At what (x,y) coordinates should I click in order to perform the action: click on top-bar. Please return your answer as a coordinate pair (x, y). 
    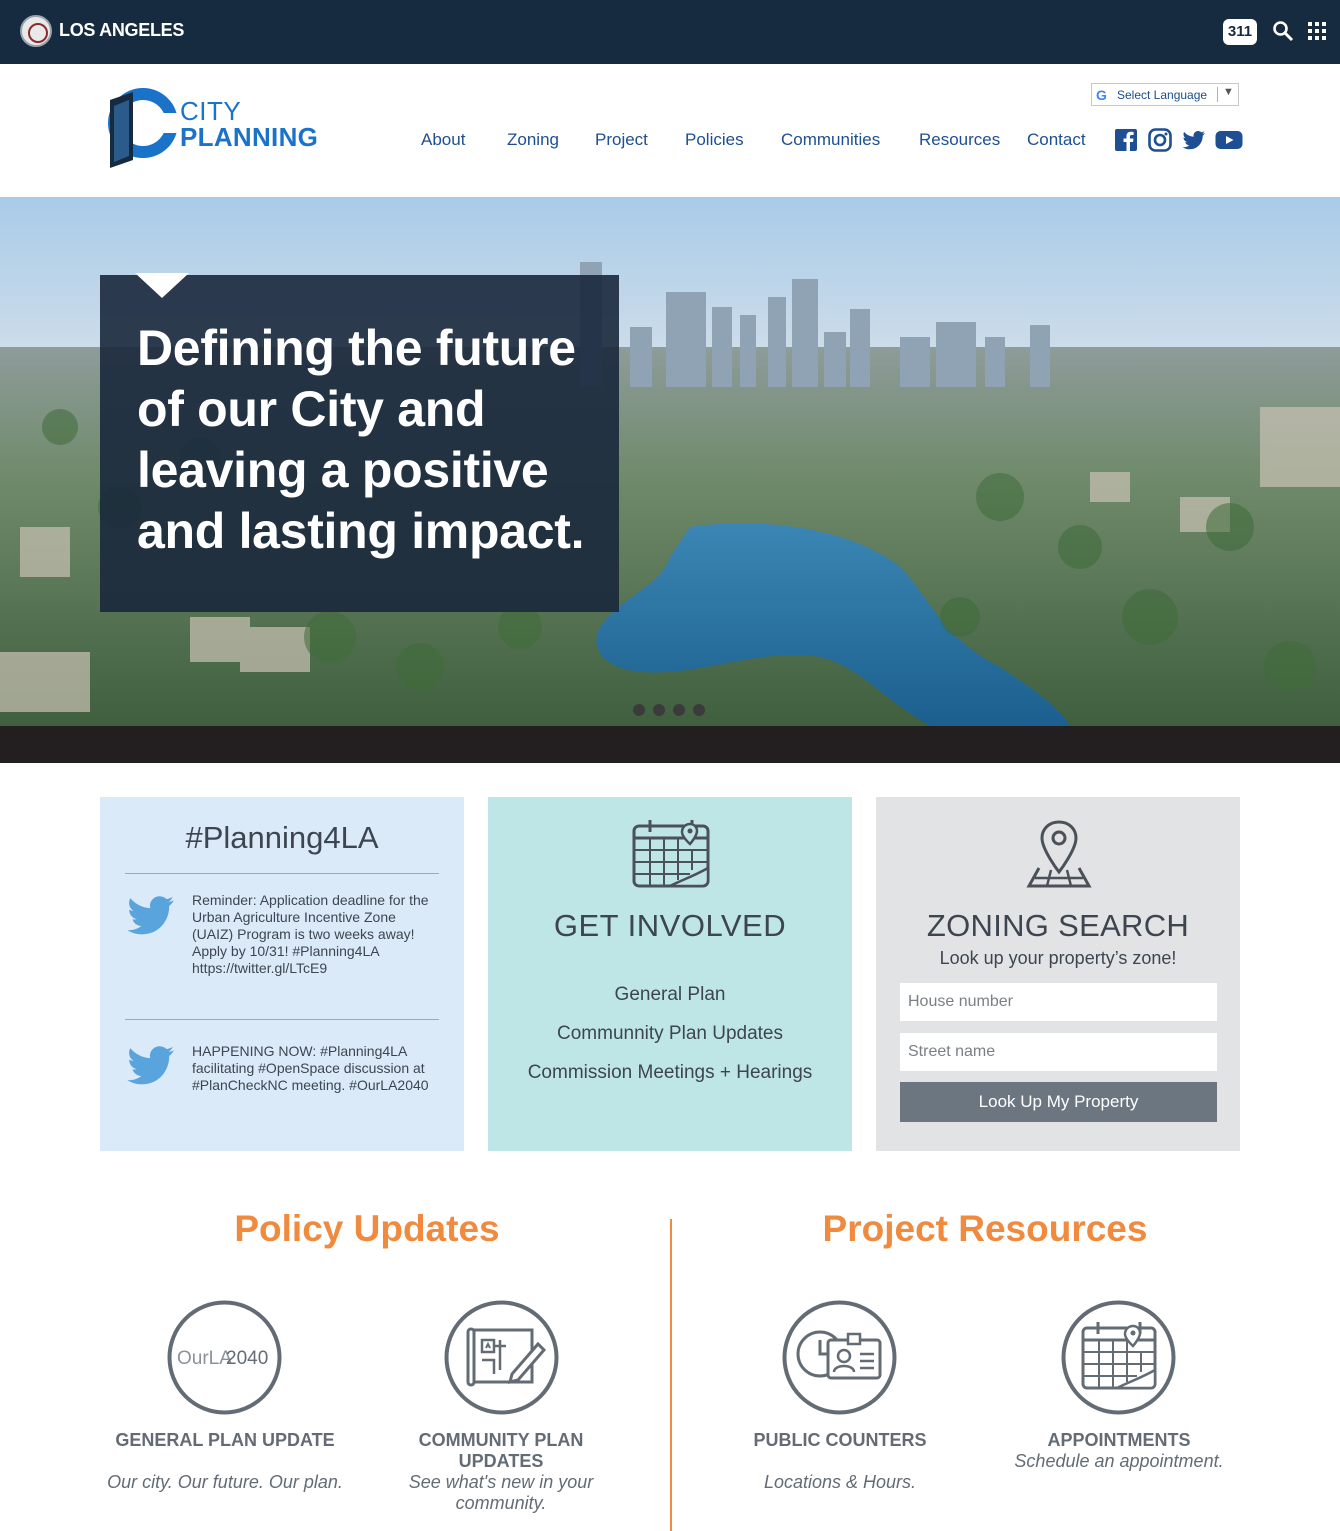
    Looking at the image, I should click on (670, 32).